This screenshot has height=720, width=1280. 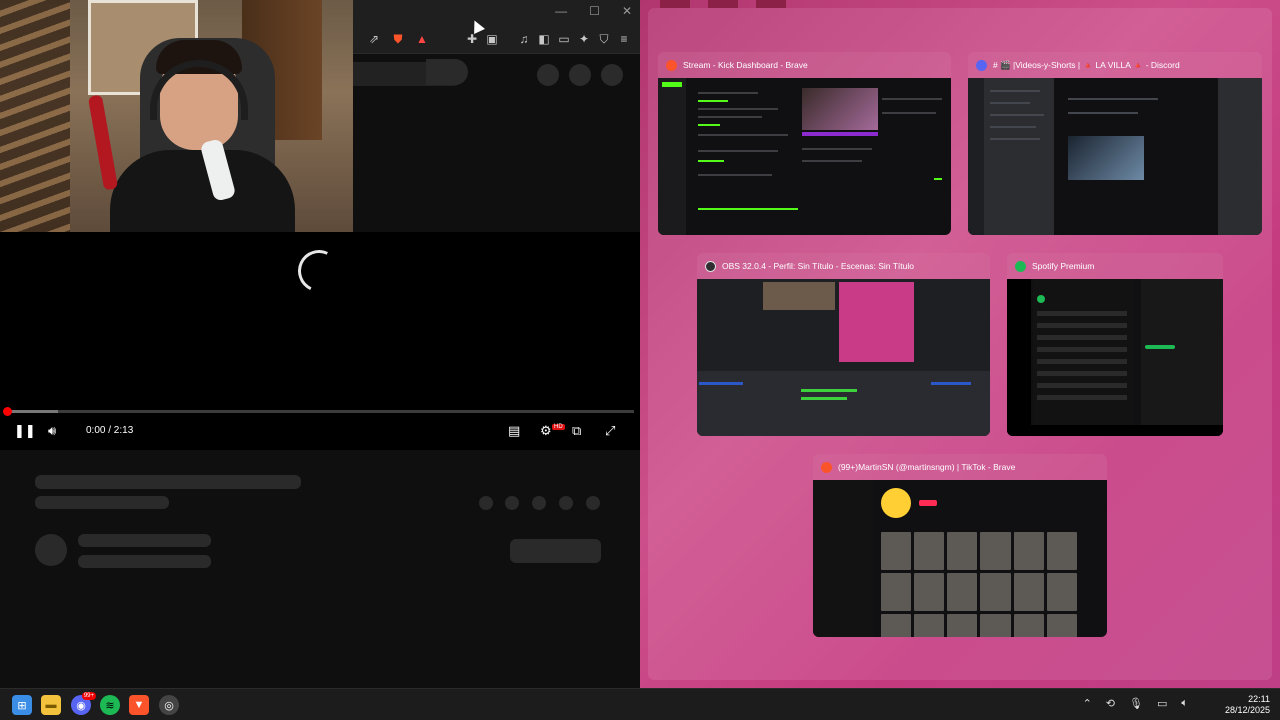 I want to click on window-title: Stream - Kick Dashboard - Brave, so click(x=805, y=65).